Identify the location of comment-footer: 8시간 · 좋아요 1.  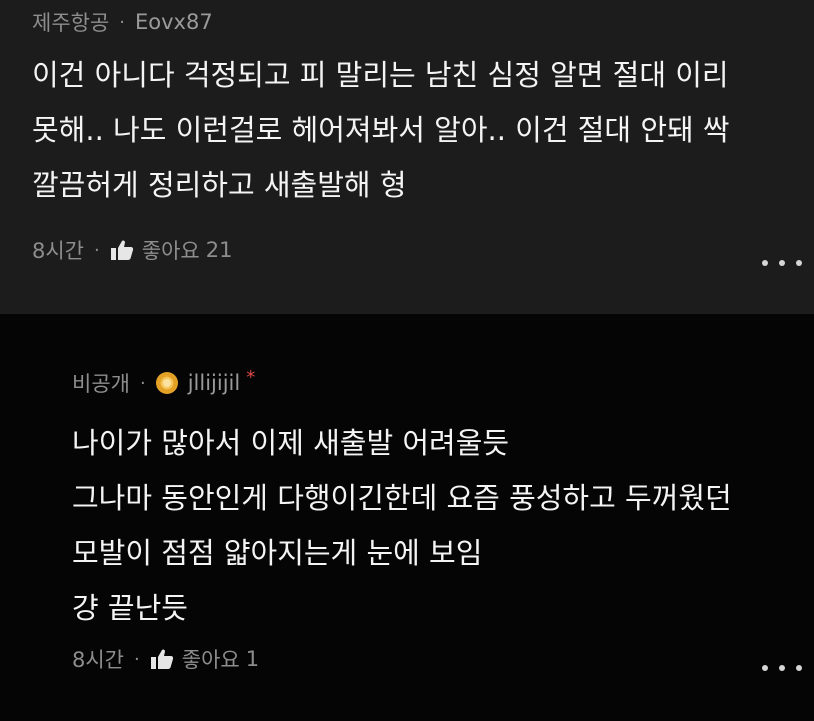
(165, 659).